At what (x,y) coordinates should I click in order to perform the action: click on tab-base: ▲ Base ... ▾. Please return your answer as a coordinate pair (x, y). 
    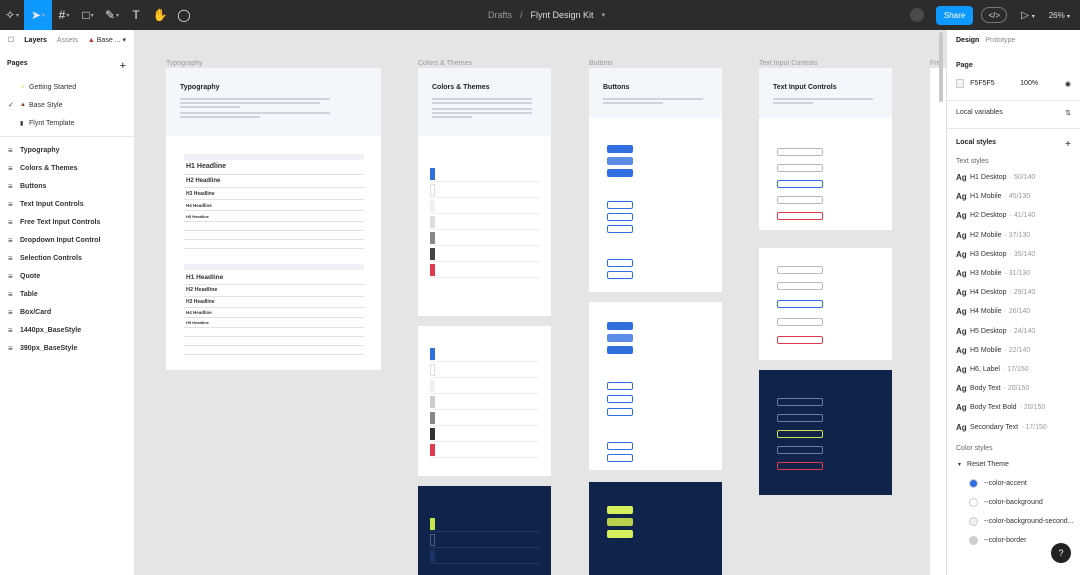
    Looking at the image, I should click on (107, 40).